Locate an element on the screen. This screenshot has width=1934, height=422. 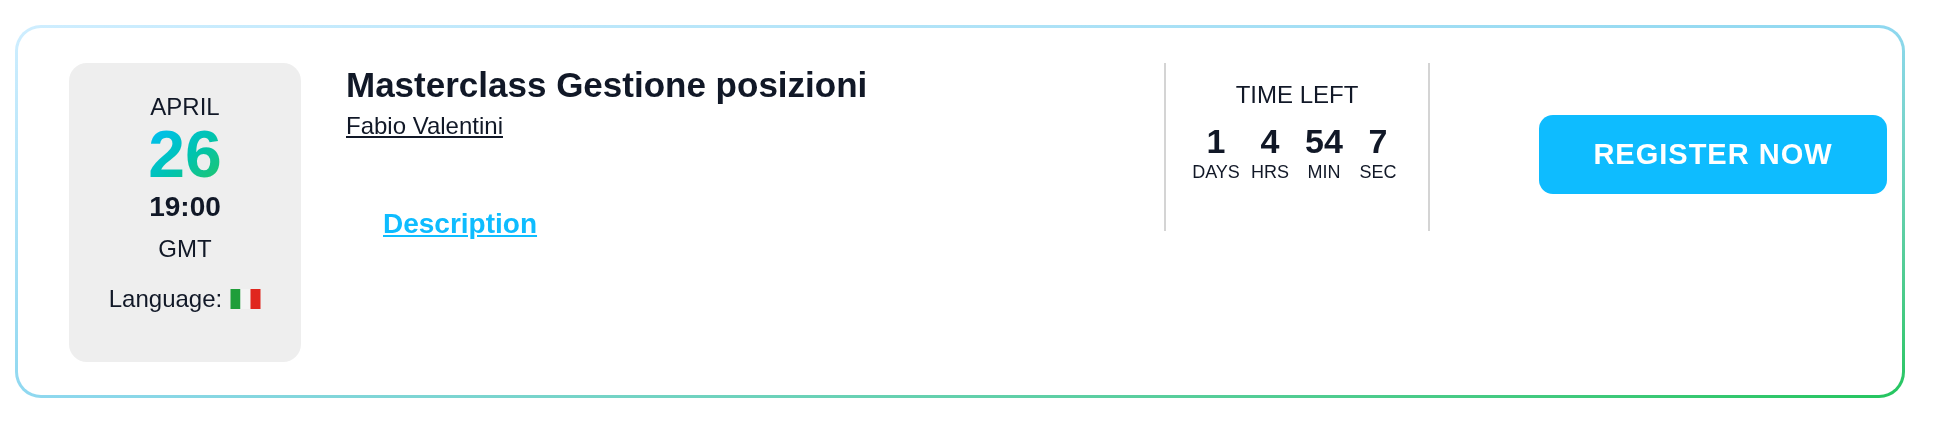
countdown-unit: HRS is located at coordinates (1270, 172).